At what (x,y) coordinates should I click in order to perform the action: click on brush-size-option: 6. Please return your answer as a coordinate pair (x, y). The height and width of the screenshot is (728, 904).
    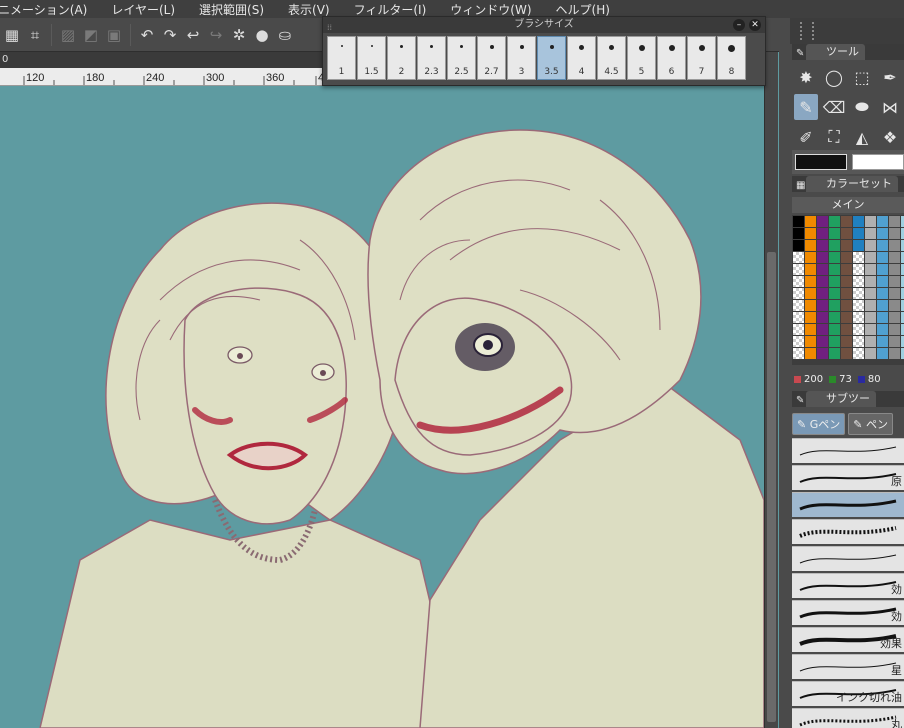
    Looking at the image, I should click on (671, 58).